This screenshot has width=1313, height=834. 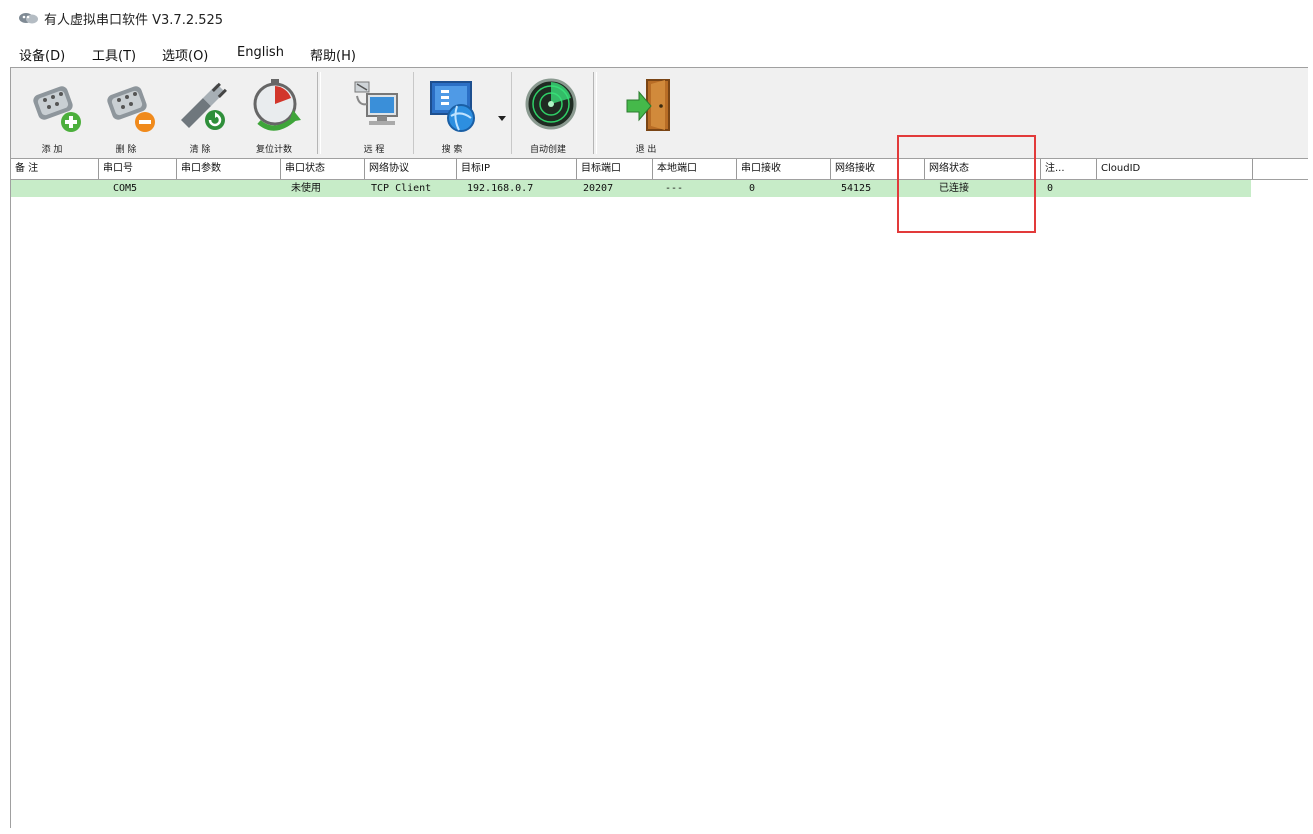 What do you see at coordinates (55, 188) in the screenshot?
I see `cell-note` at bounding box center [55, 188].